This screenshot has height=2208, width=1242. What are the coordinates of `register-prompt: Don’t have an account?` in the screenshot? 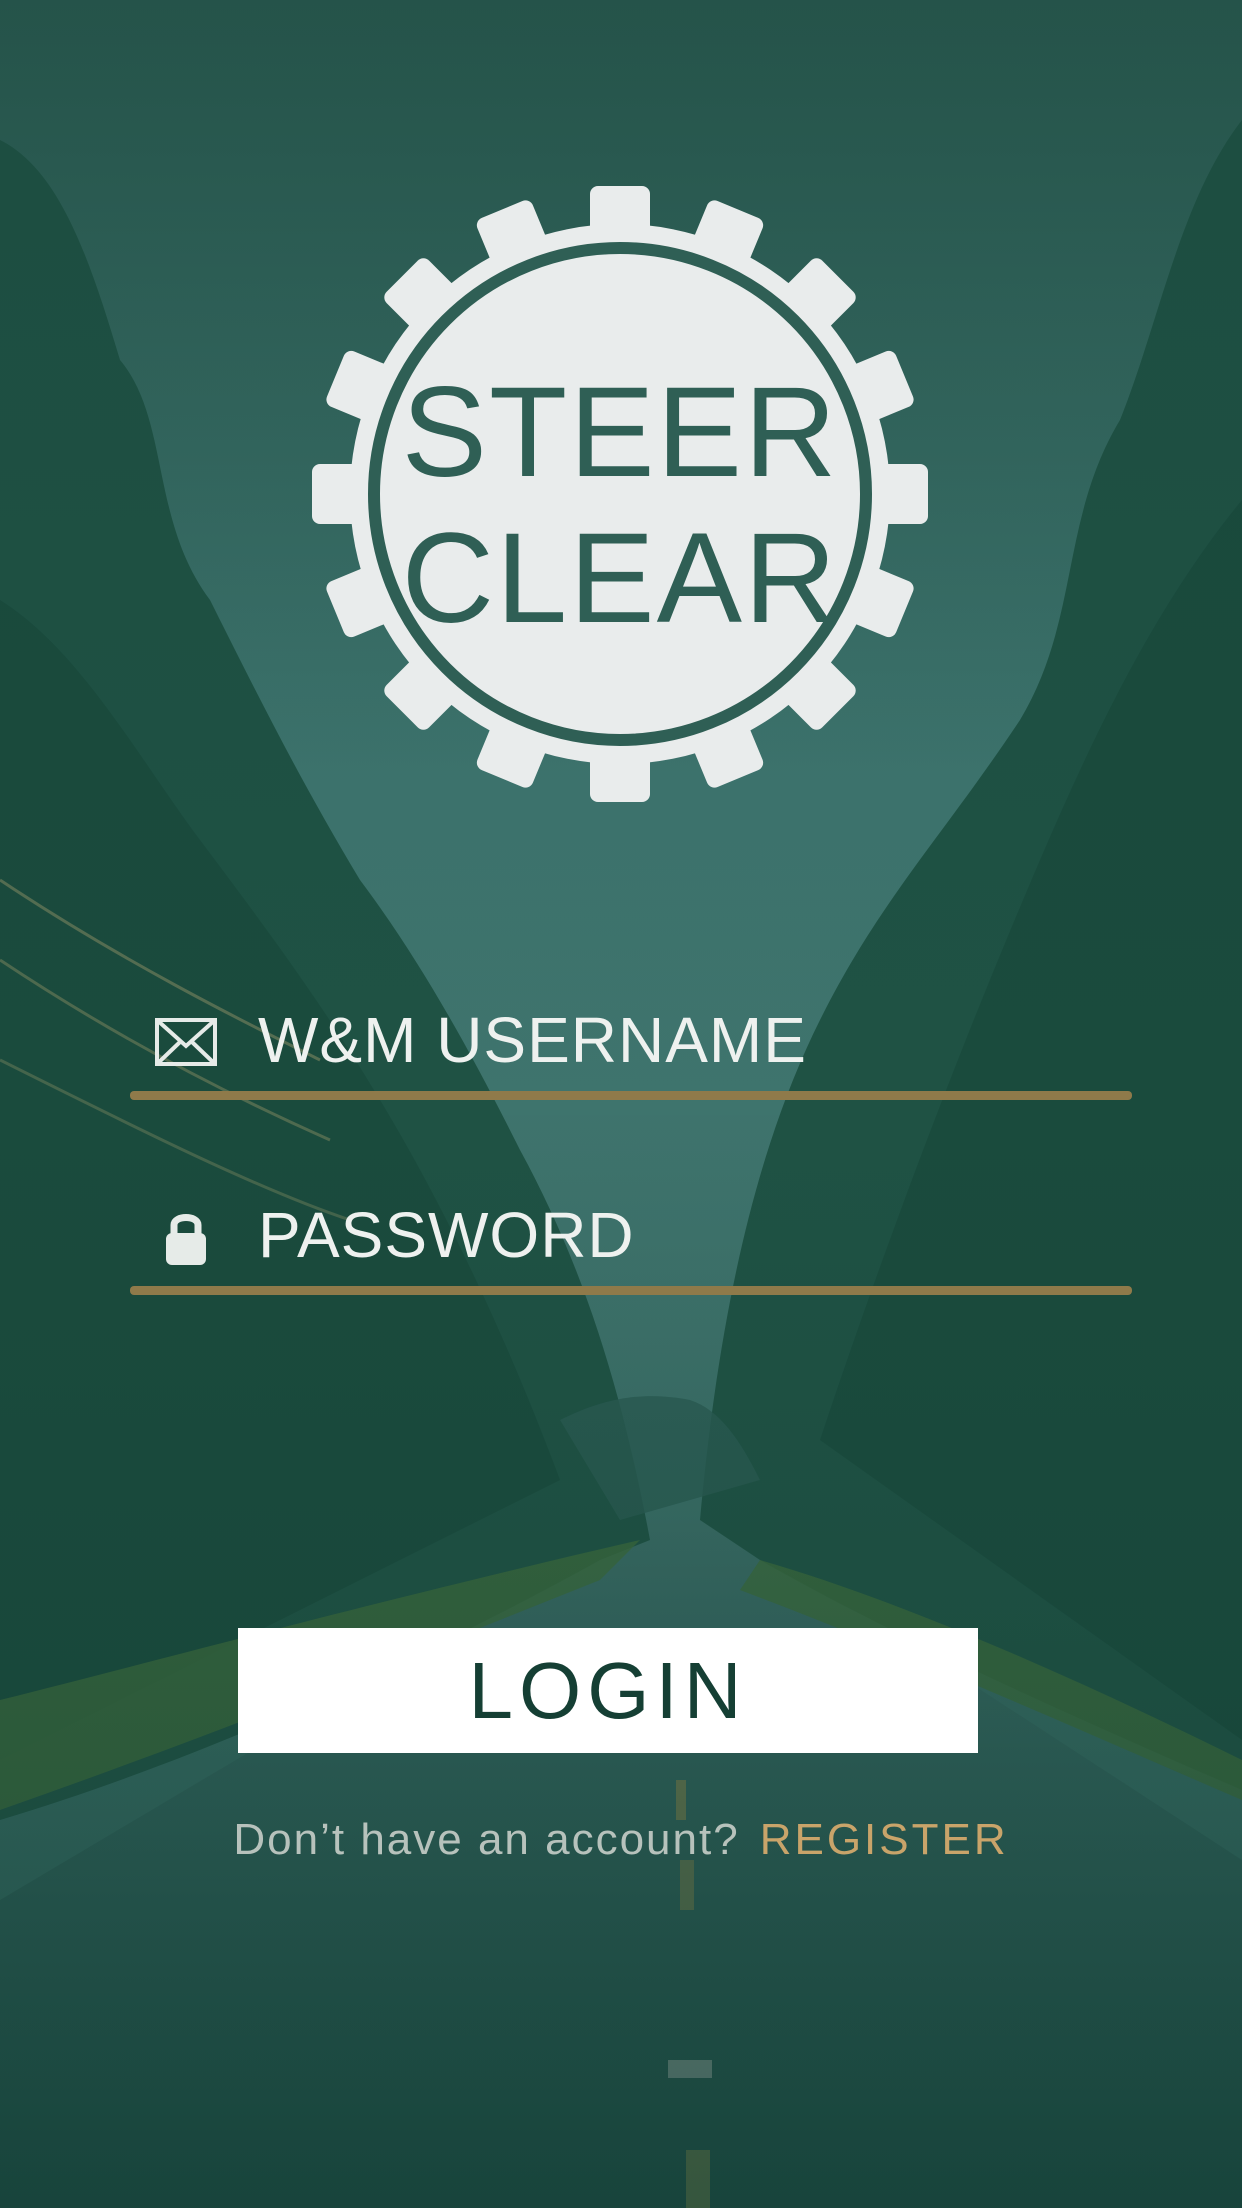 It's located at (486, 1839).